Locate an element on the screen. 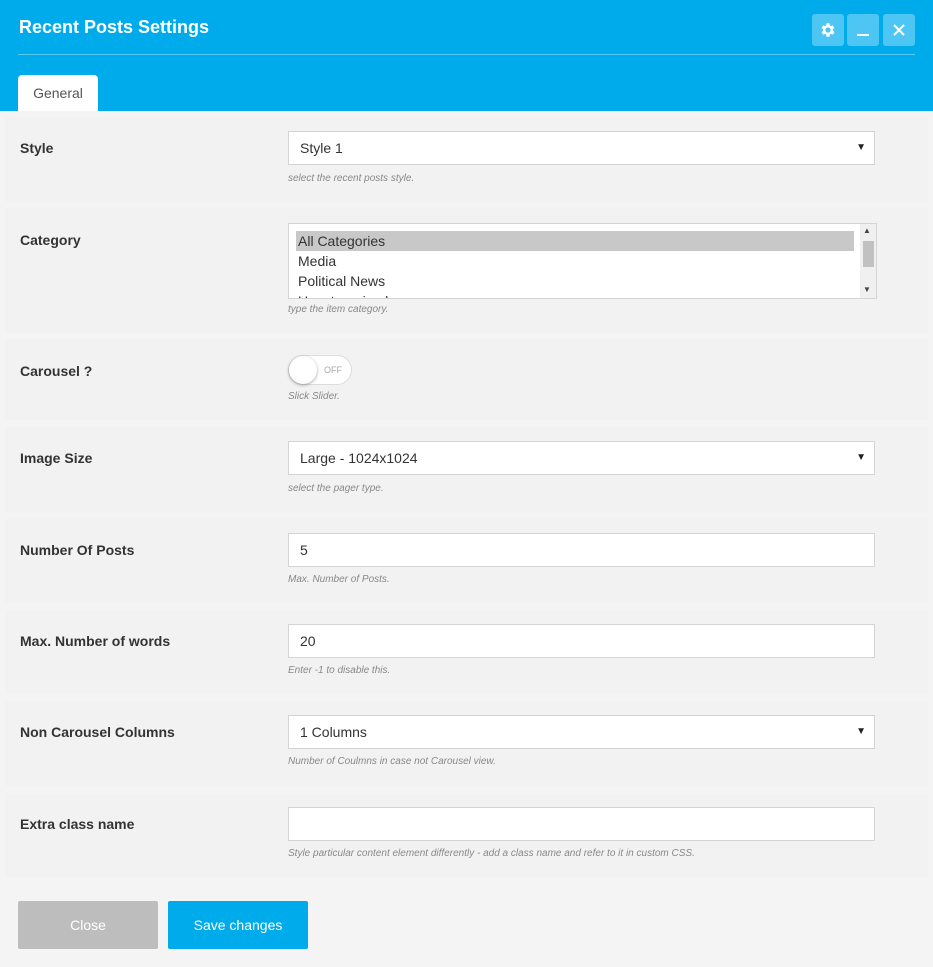  number-of-posts-hint: Max. Number of Posts. is located at coordinates (339, 579).